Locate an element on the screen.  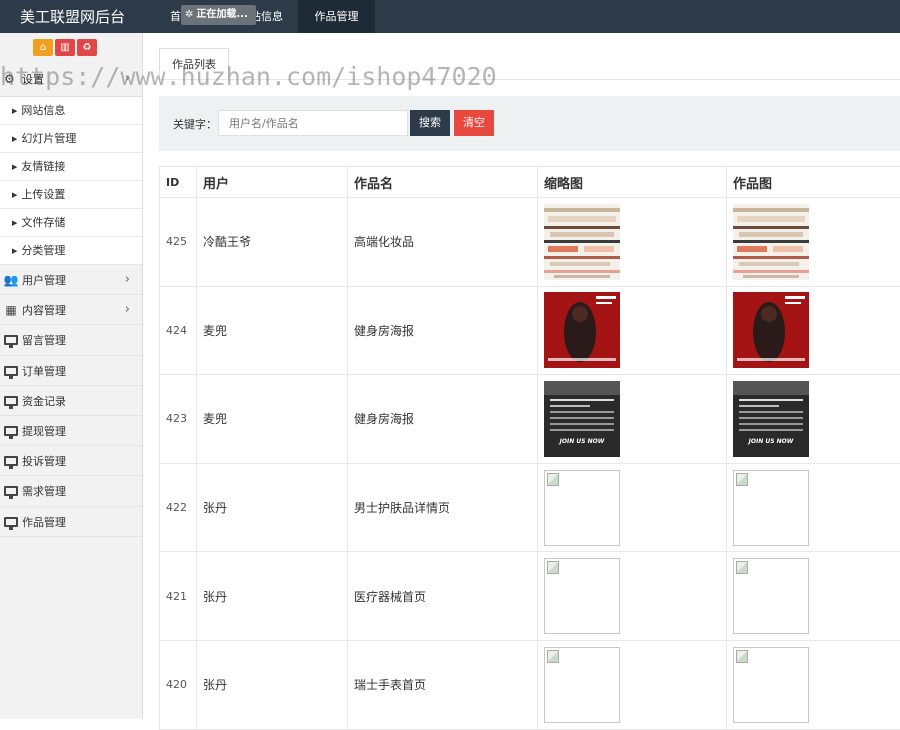
table-row: 425冷酷王爷高端化妆品 is located at coordinates (530, 242).